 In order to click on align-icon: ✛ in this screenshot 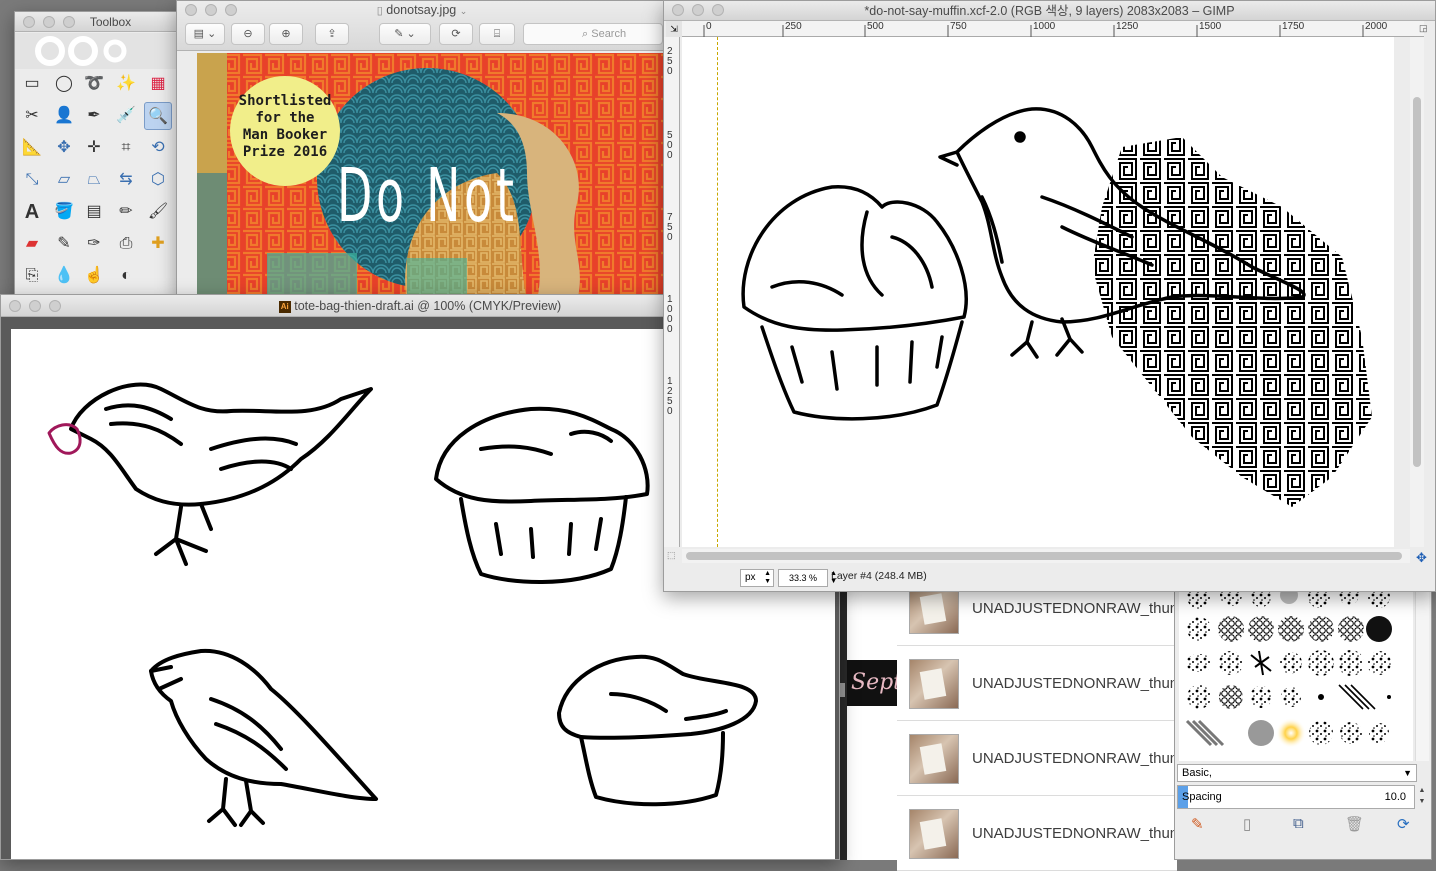, I will do `click(94, 148)`.